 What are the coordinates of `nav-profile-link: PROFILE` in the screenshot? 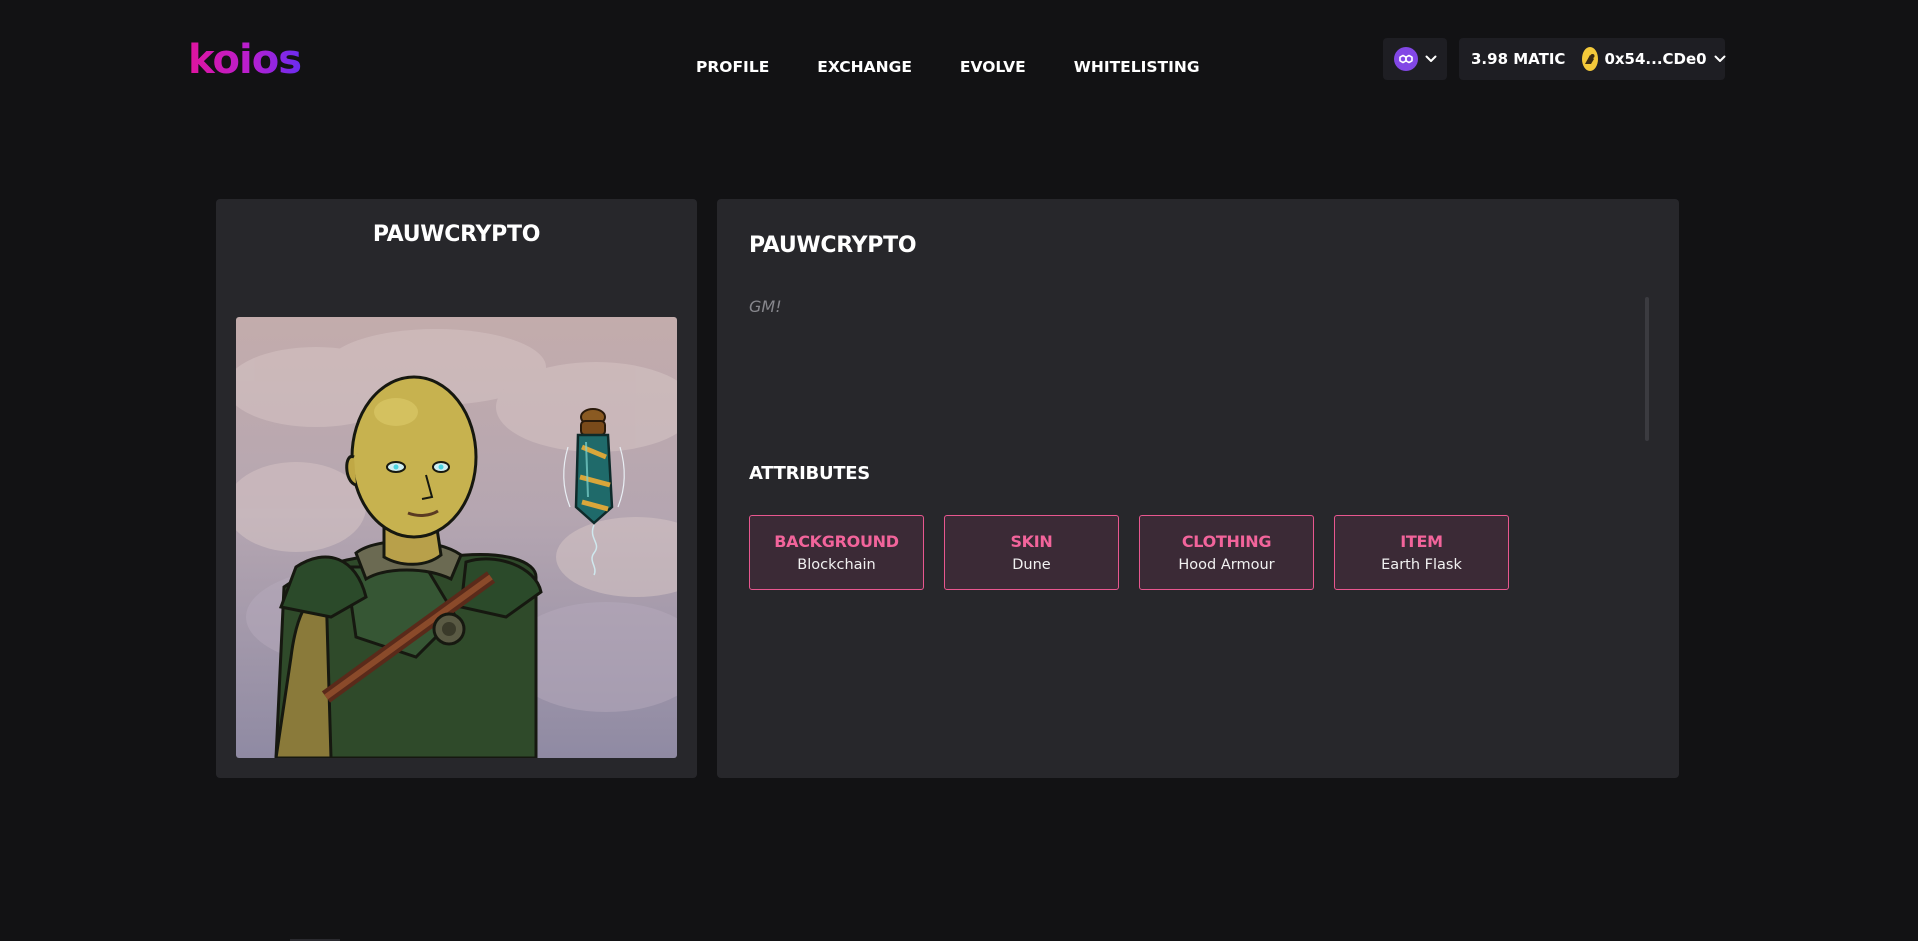 It's located at (732, 67).